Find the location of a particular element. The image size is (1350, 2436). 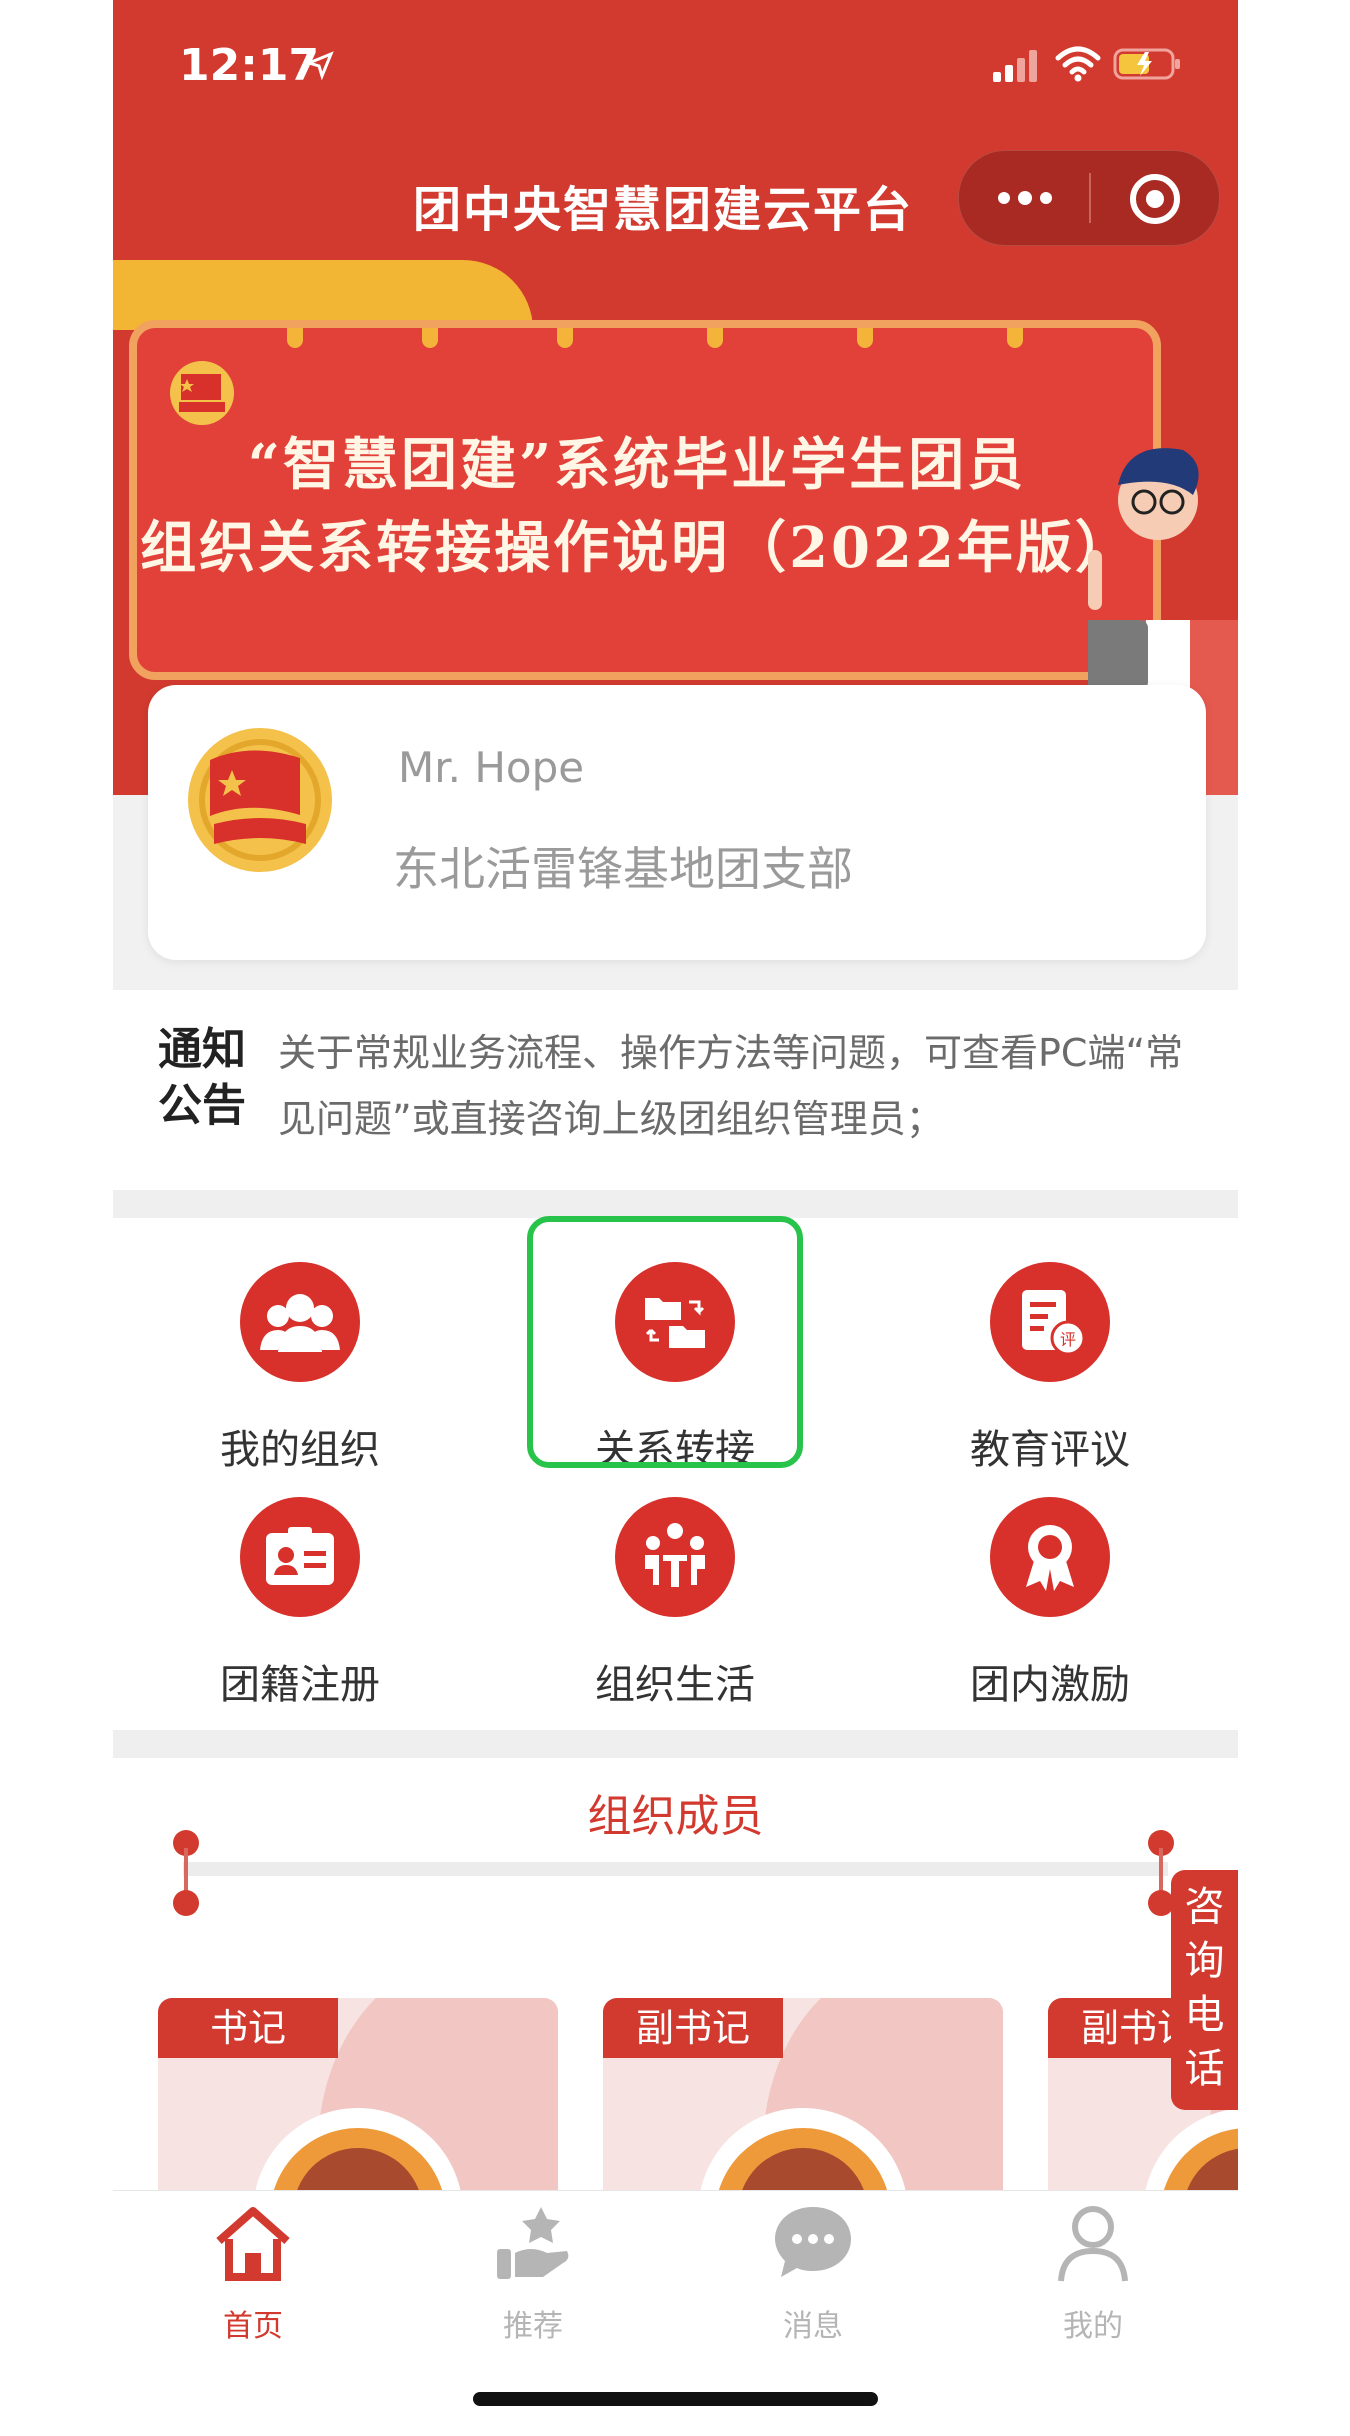

status-bar: 12:17 is located at coordinates (675, 70).